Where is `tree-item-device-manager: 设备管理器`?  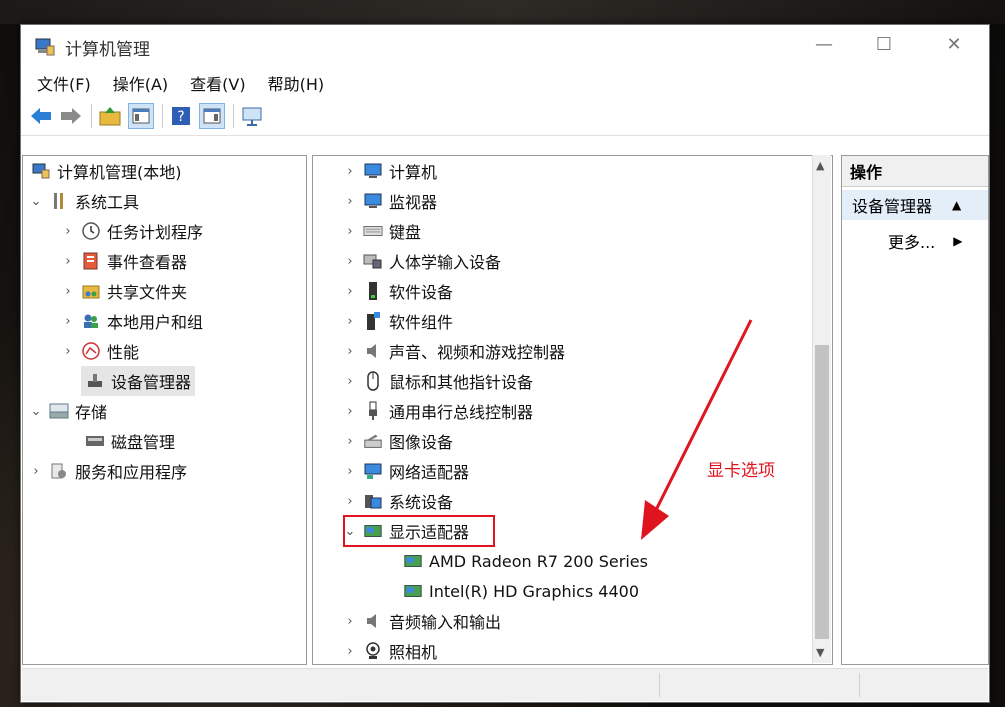 tree-item-device-manager: 设备管理器 is located at coordinates (138, 381).